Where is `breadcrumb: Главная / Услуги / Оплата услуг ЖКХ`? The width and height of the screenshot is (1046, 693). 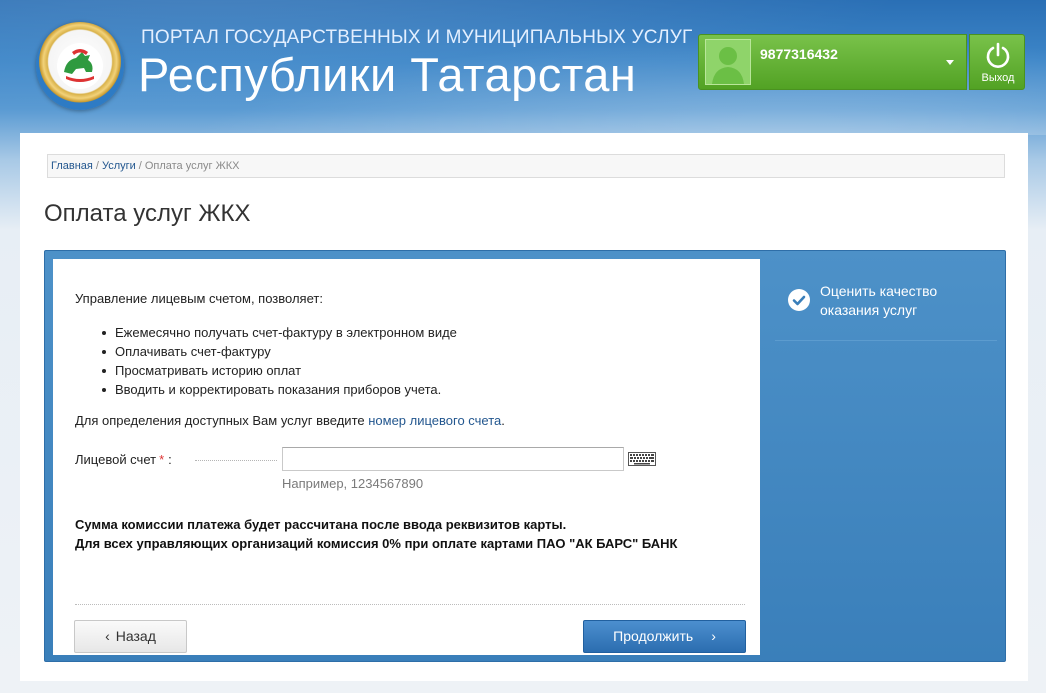
breadcrumb: Главная / Услуги / Оплата услуг ЖКХ is located at coordinates (526, 166).